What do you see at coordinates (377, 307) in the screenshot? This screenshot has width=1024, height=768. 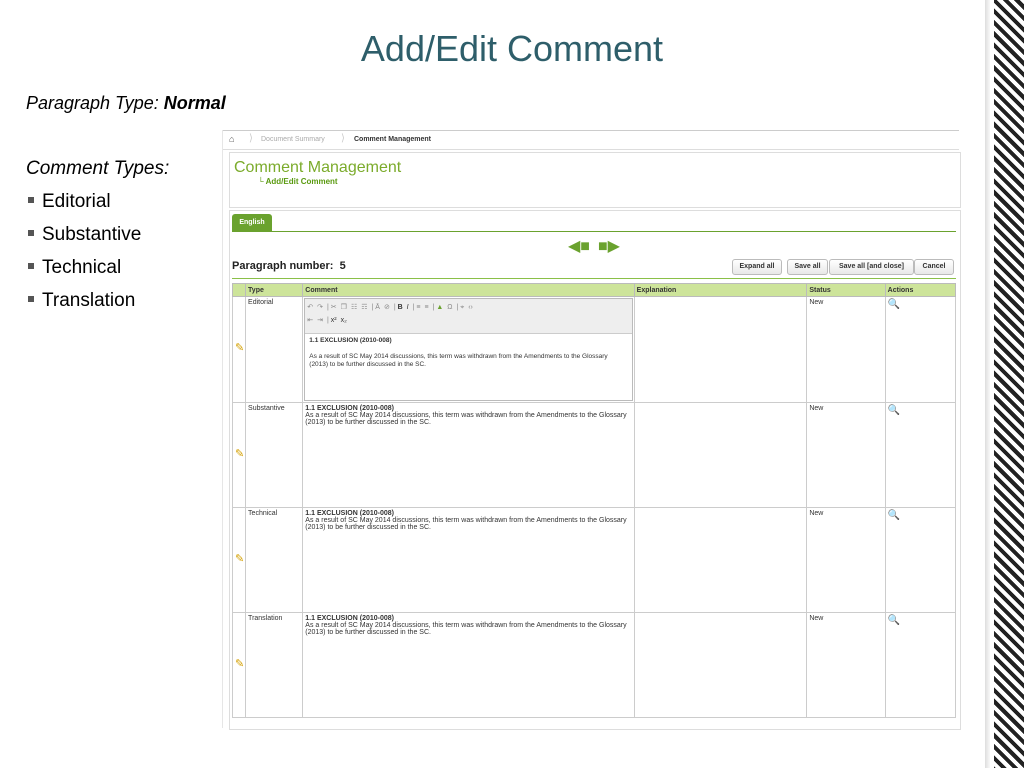 I see `strikethrough-icon: Ā` at bounding box center [377, 307].